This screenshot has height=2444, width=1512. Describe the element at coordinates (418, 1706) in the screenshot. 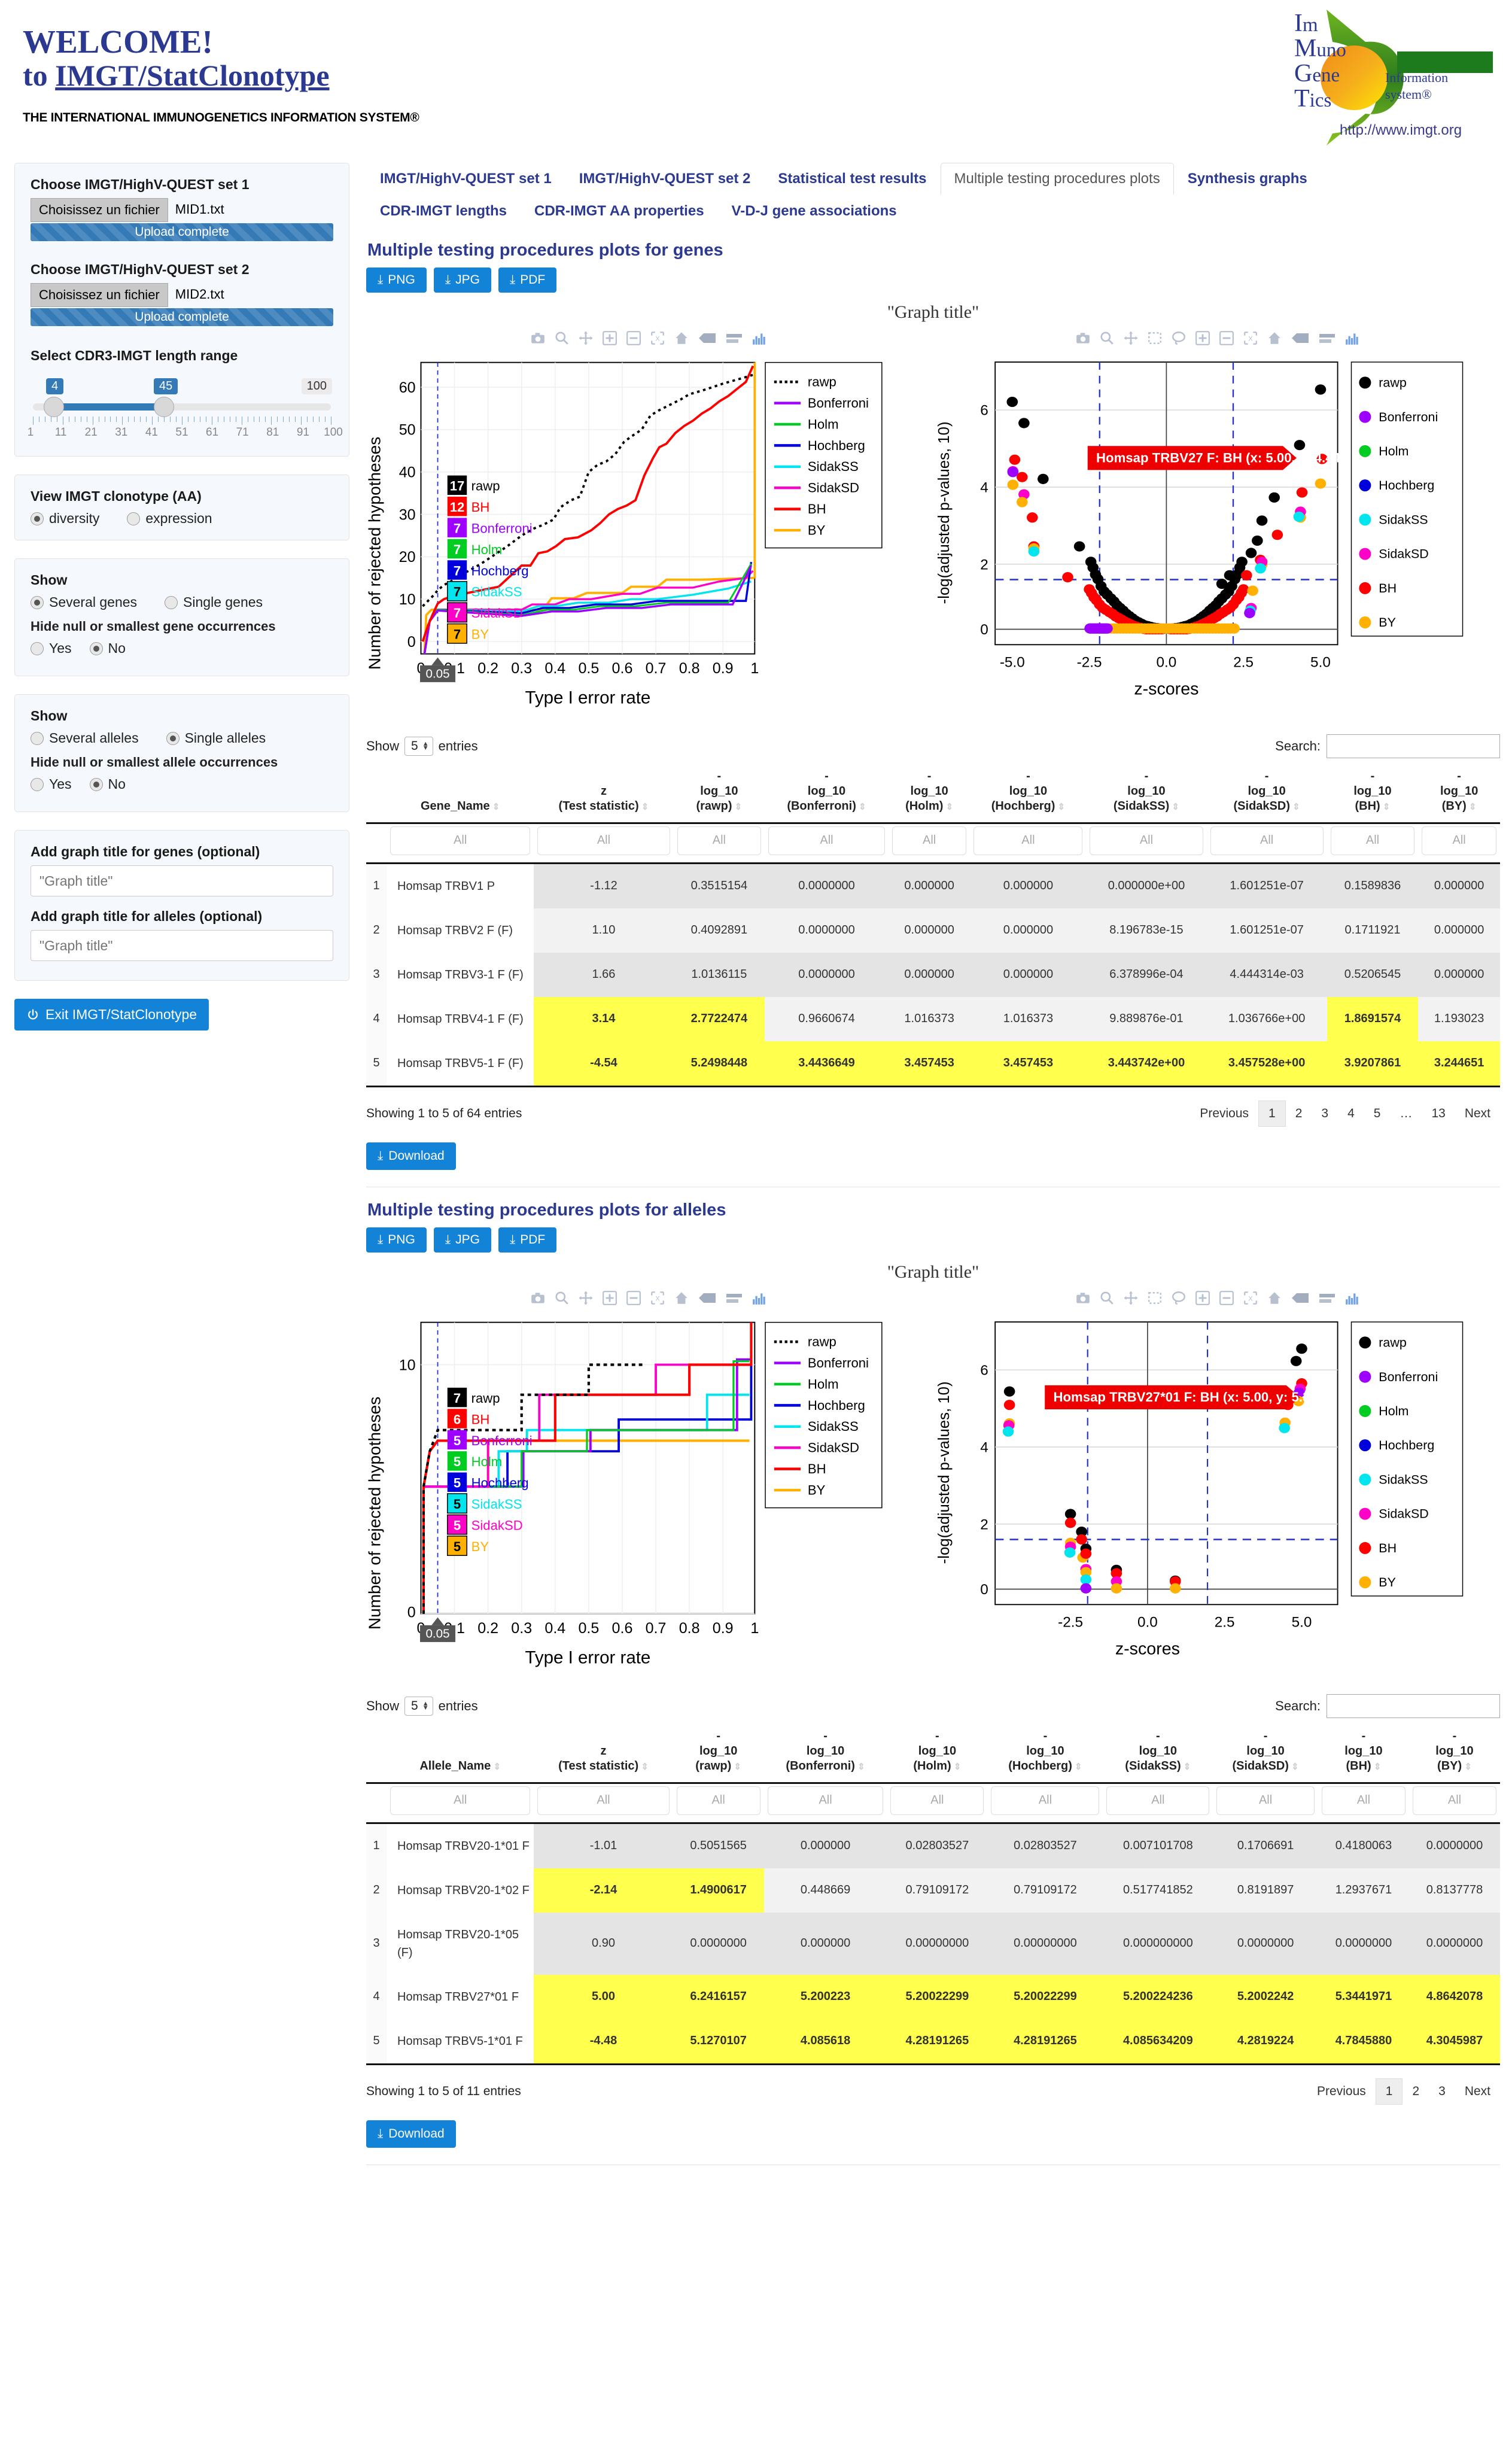

I see `alleles-entries-select: 5 ▲ ▼` at that location.